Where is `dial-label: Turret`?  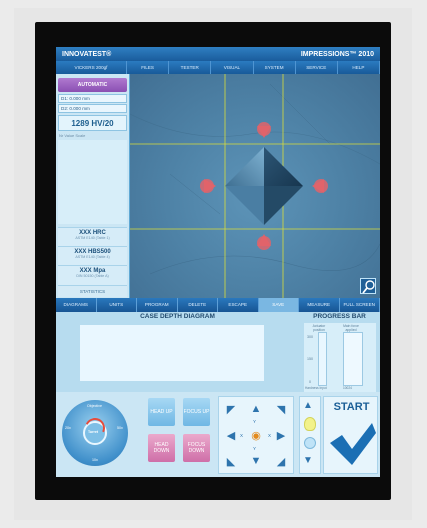 dial-label: Turret is located at coordinates (93, 432).